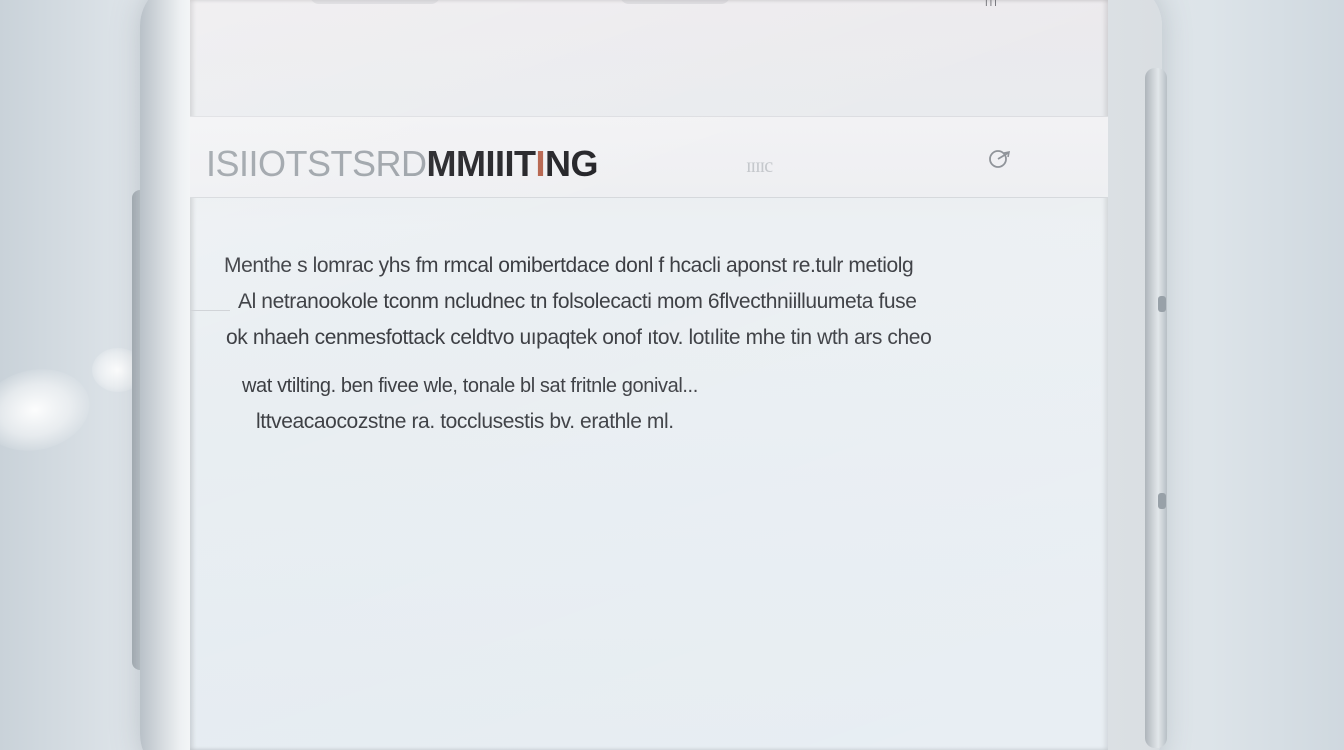  What do you see at coordinates (49, 410) in the screenshot?
I see `background-glow` at bounding box center [49, 410].